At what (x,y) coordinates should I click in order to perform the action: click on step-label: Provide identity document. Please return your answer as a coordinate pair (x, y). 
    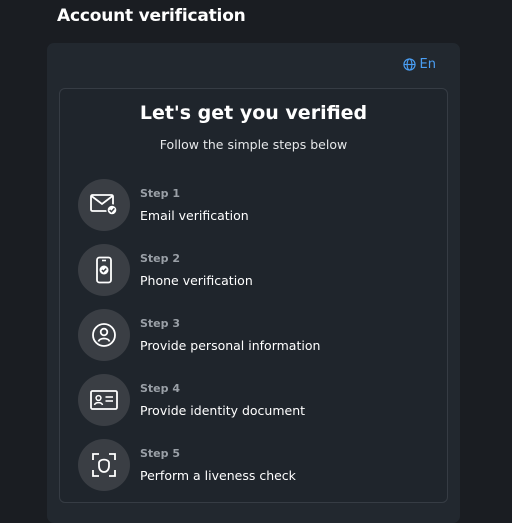
    Looking at the image, I should click on (223, 410).